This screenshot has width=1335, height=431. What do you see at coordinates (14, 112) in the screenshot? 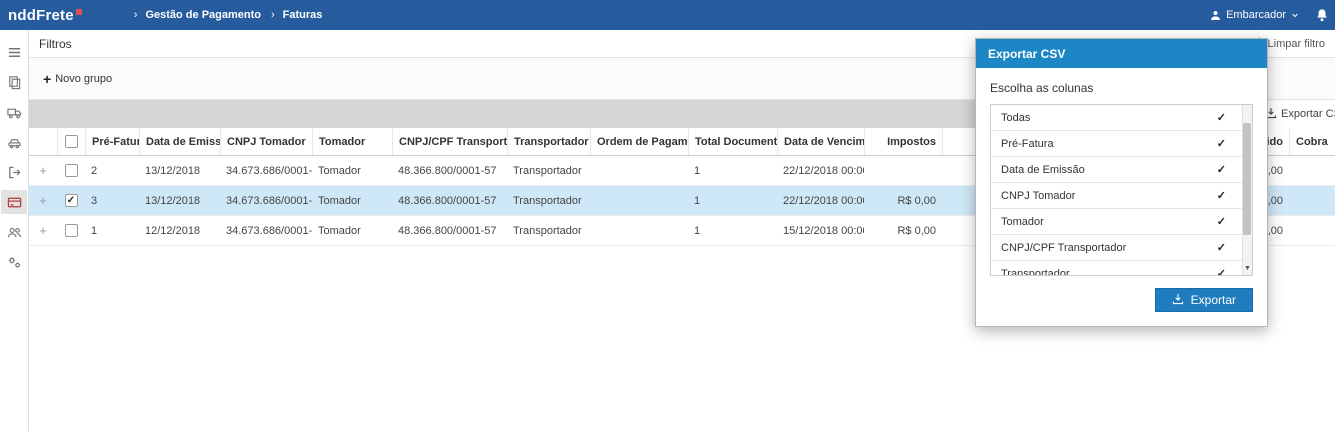
I see `truck-icon` at bounding box center [14, 112].